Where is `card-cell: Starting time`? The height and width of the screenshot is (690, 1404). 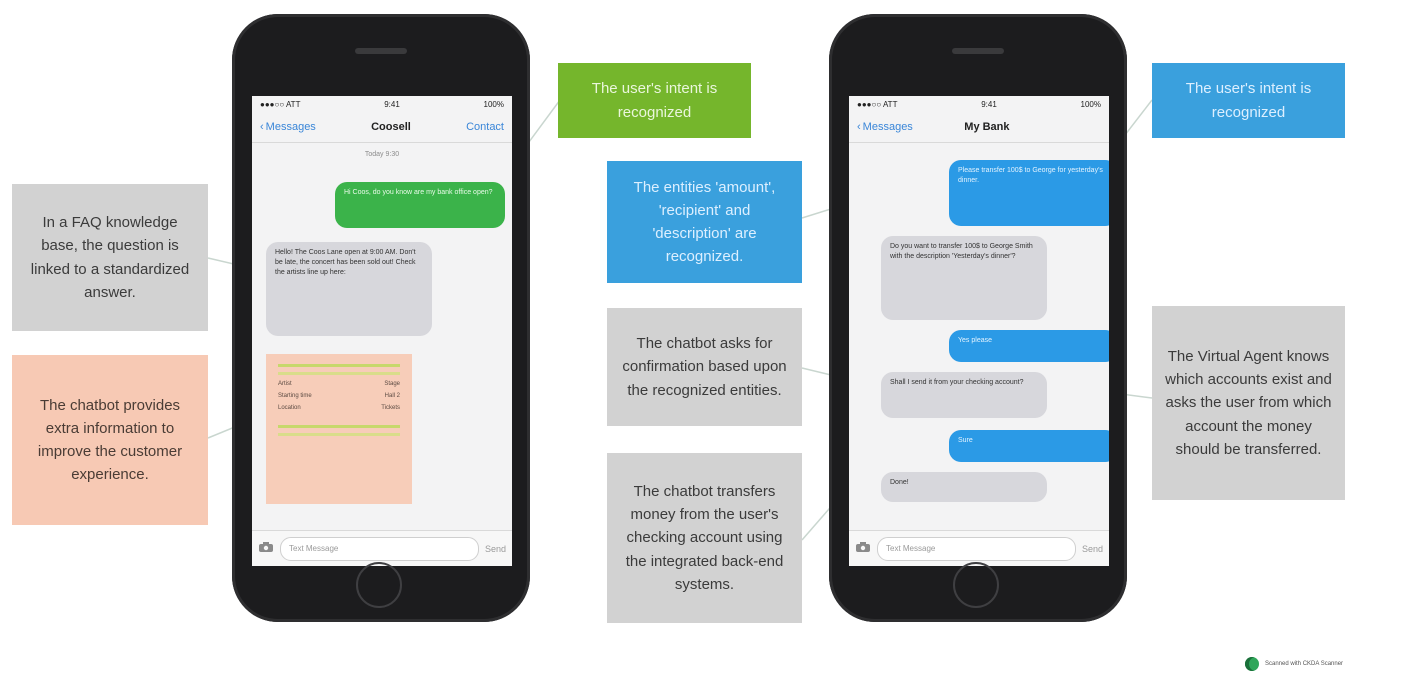
card-cell: Starting time is located at coordinates (295, 396).